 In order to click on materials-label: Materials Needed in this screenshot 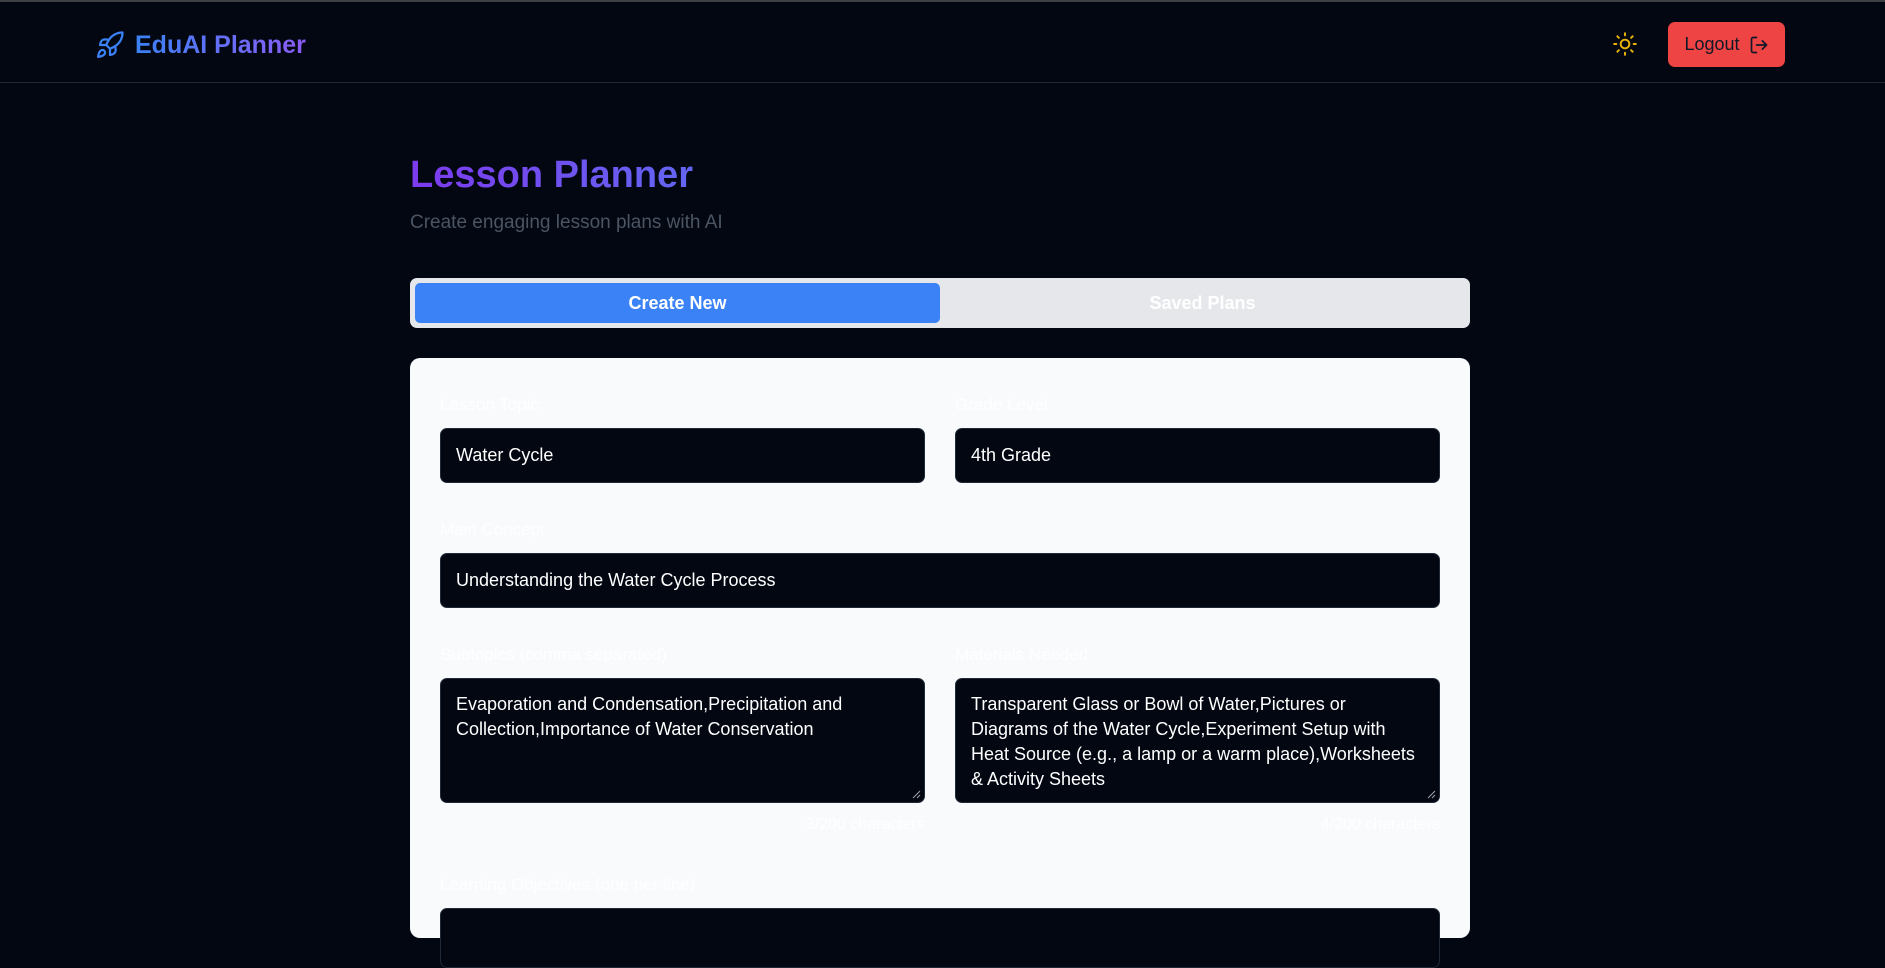, I will do `click(1022, 654)`.